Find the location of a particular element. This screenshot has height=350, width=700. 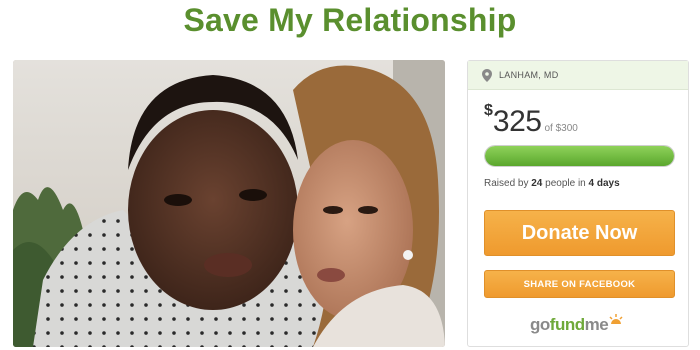

location-bar: LANHAM, MD is located at coordinates (578, 75).